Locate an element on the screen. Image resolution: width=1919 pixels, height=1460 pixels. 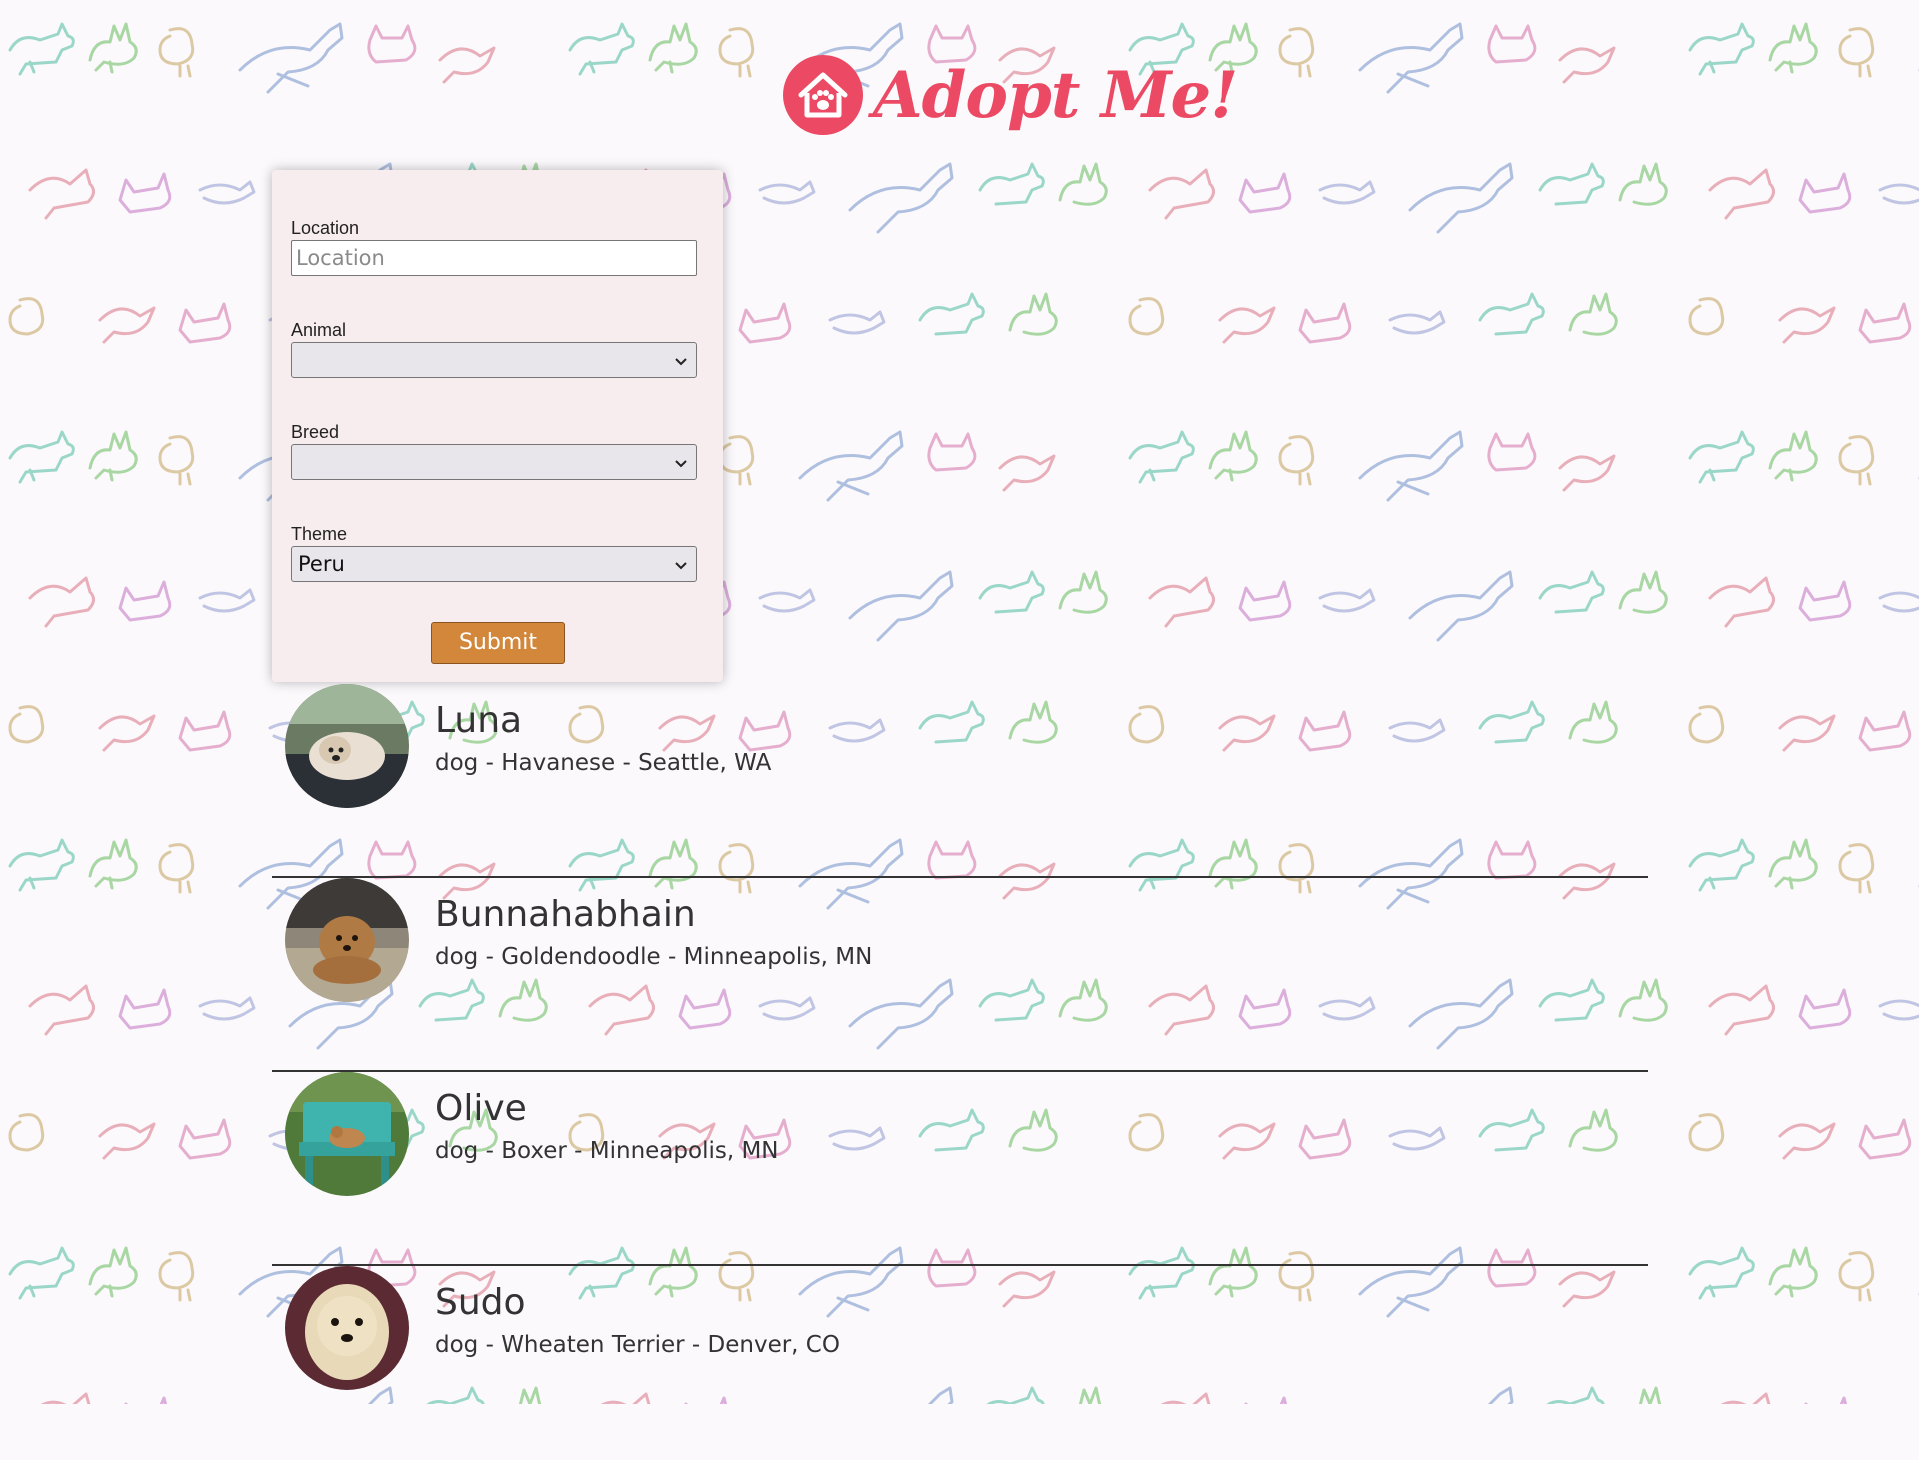
location-label: Location is located at coordinates (325, 228).